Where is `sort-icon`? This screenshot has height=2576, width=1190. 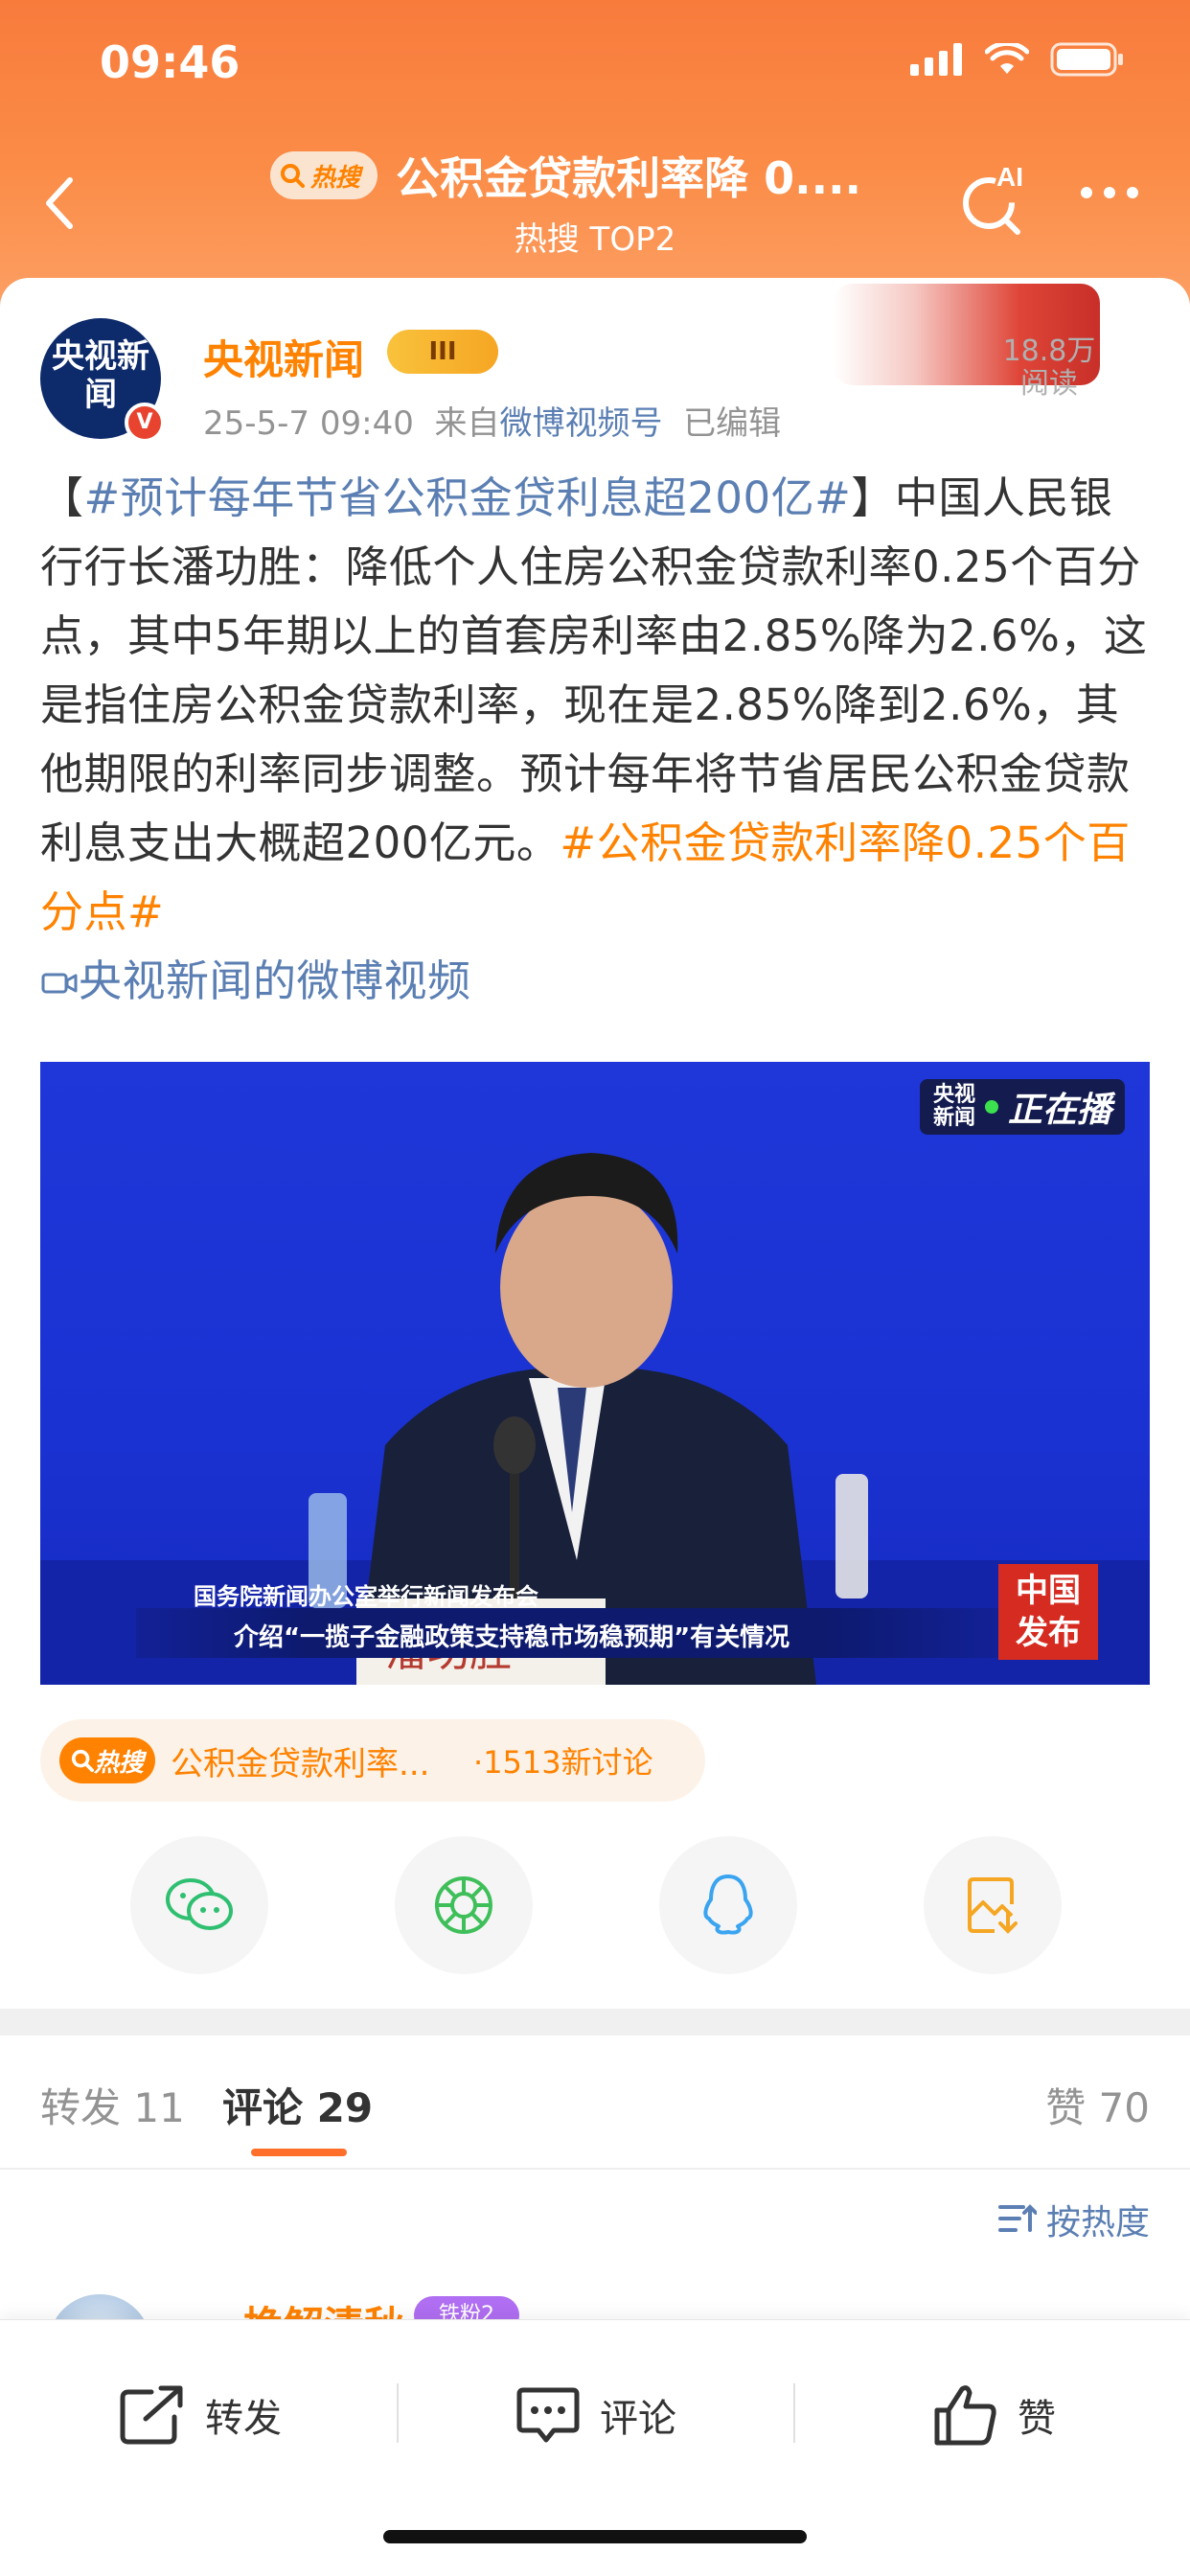
sort-icon is located at coordinates (1017, 2218).